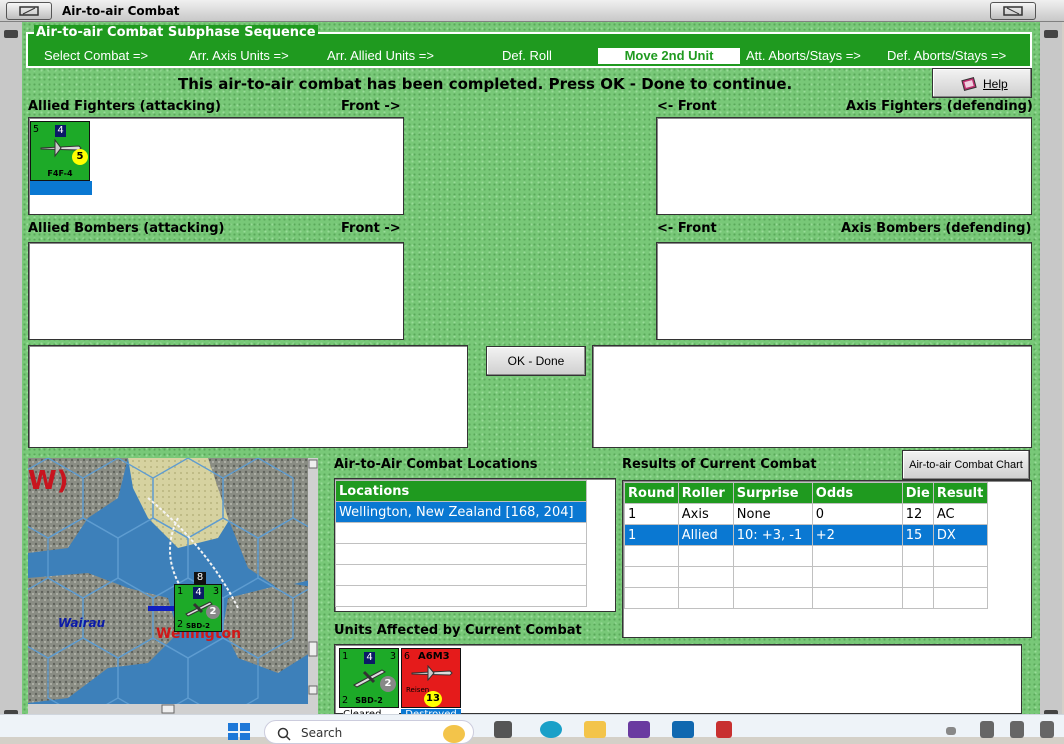 This screenshot has height=744, width=1064. I want to click on step-arr-axis-units: Arr. Axis Units =>, so click(239, 55).